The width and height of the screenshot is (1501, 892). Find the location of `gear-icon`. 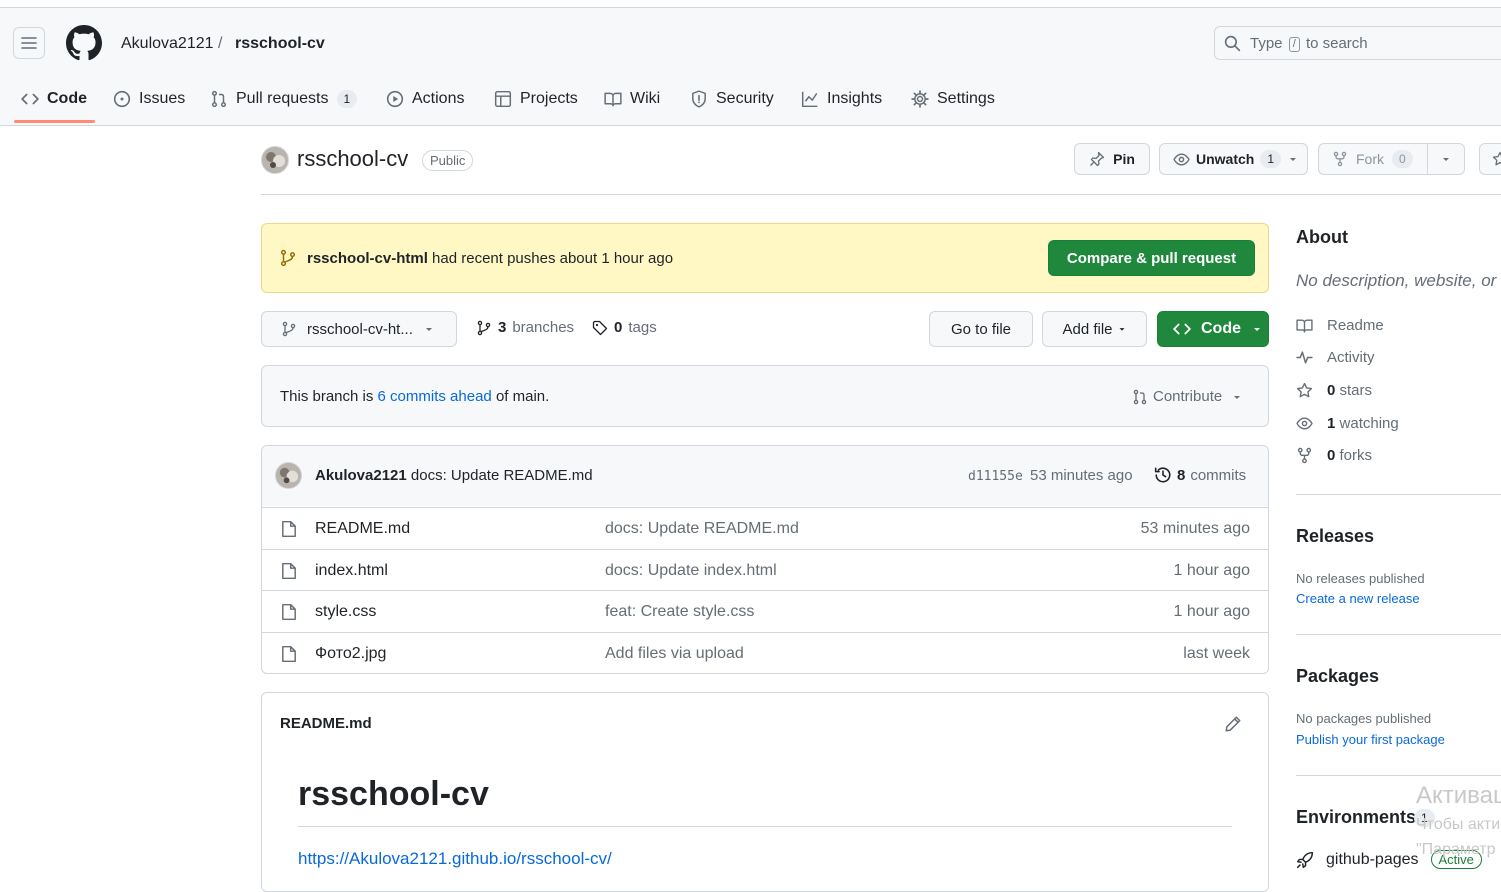

gear-icon is located at coordinates (920, 99).